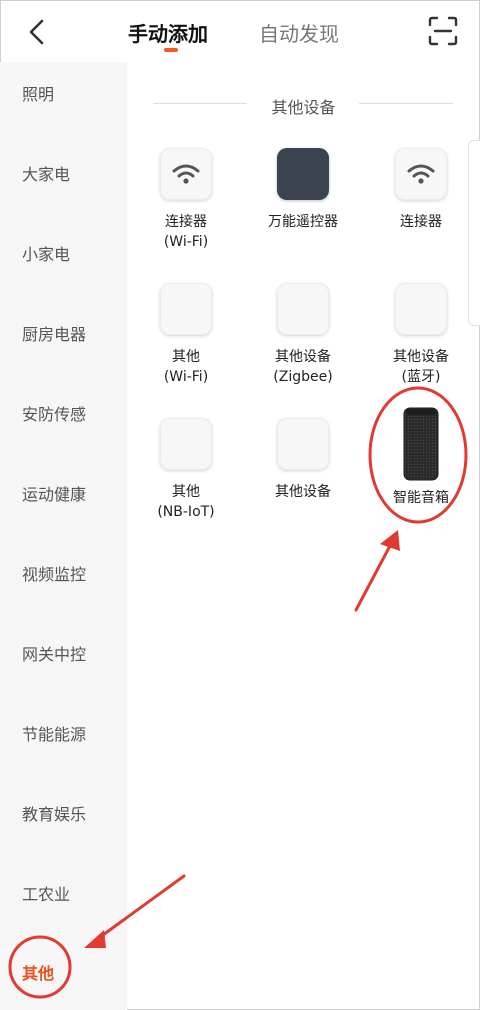 The height and width of the screenshot is (1010, 480). What do you see at coordinates (421, 444) in the screenshot?
I see `smart-speaker-icon` at bounding box center [421, 444].